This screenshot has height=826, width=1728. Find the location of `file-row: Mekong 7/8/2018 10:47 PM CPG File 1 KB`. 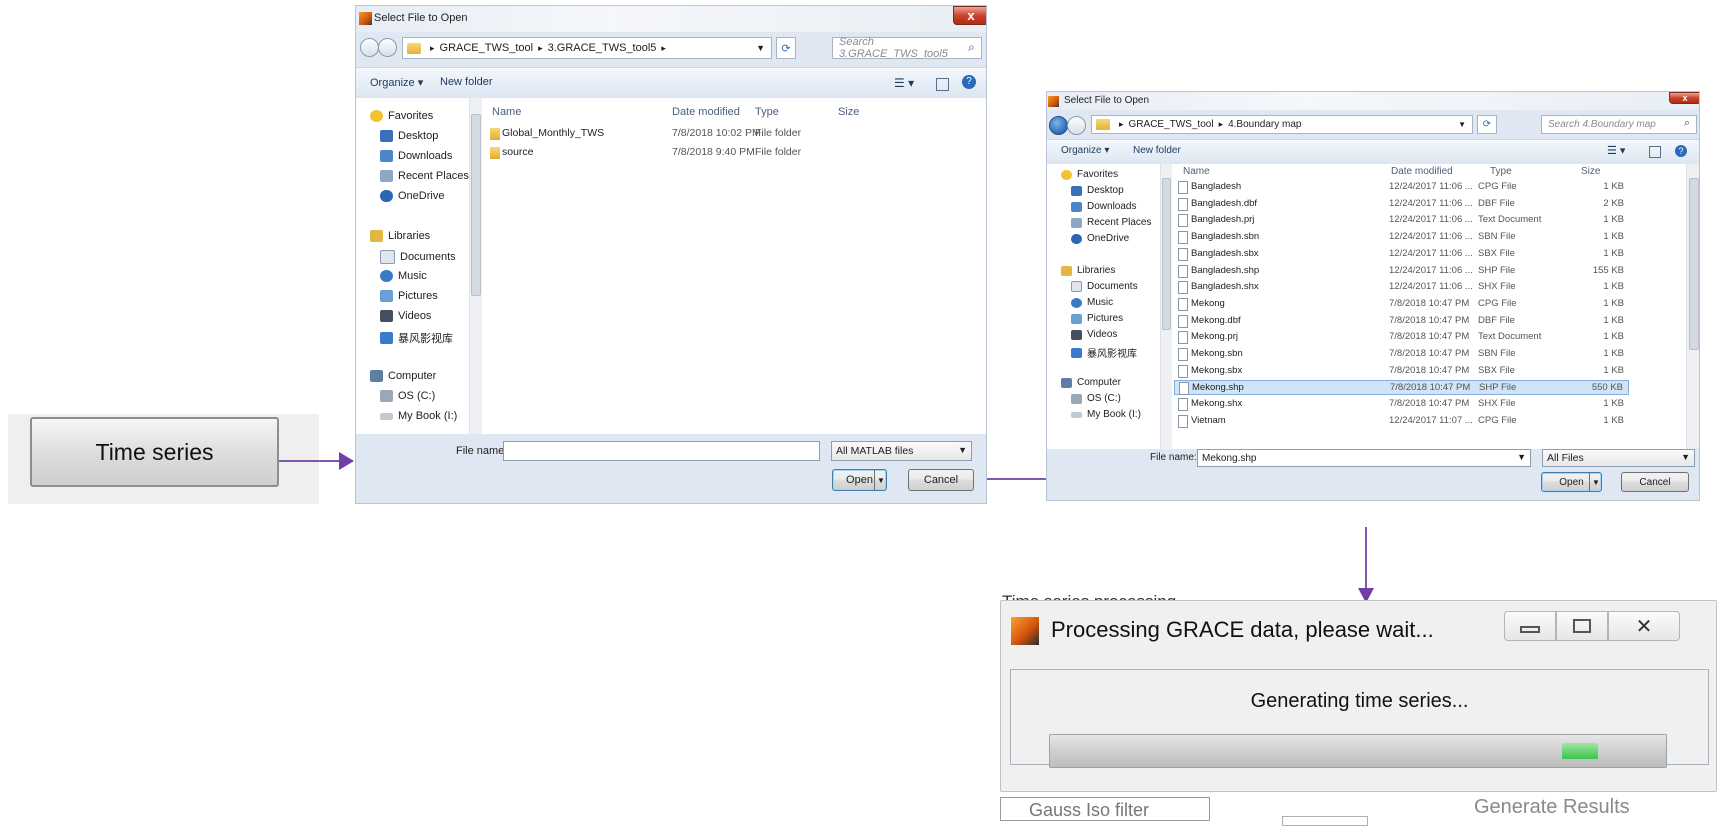

file-row: Mekong 7/8/2018 10:47 PM CPG File 1 KB is located at coordinates (1401, 304).